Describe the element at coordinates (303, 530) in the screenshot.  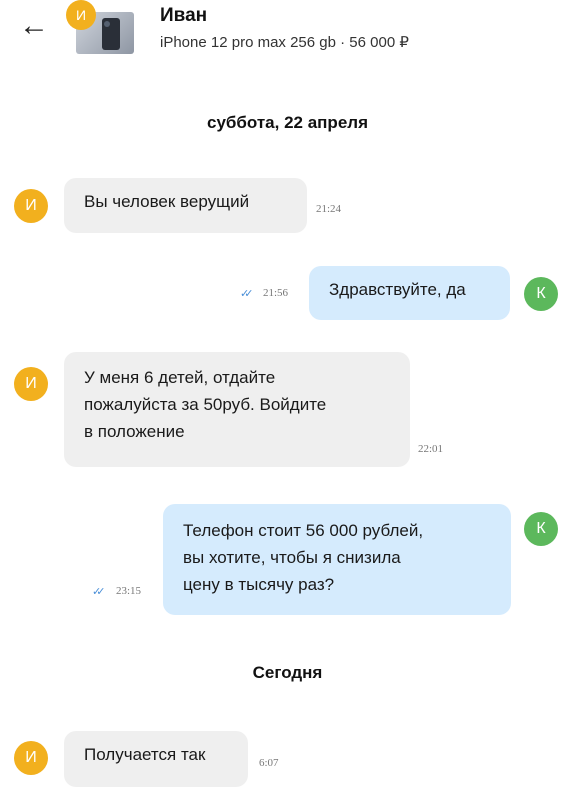
I see `message-text-line: Телефон стоит 56 000 рублей,` at that location.